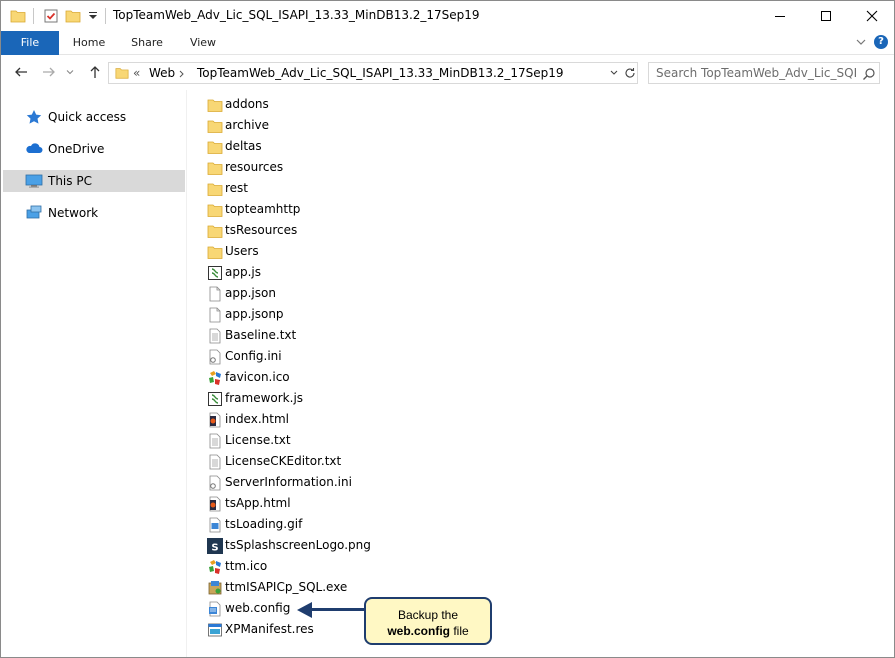 This screenshot has height=658, width=895. I want to click on nav-label: Quick access, so click(87, 117).